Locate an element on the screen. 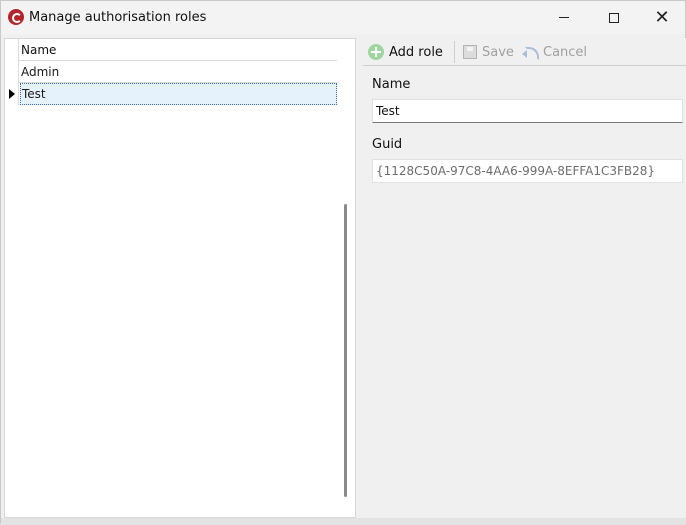 This screenshot has height=525, width=686. title-bar: Manage authorisation roles ✕ is located at coordinates (343, 17).